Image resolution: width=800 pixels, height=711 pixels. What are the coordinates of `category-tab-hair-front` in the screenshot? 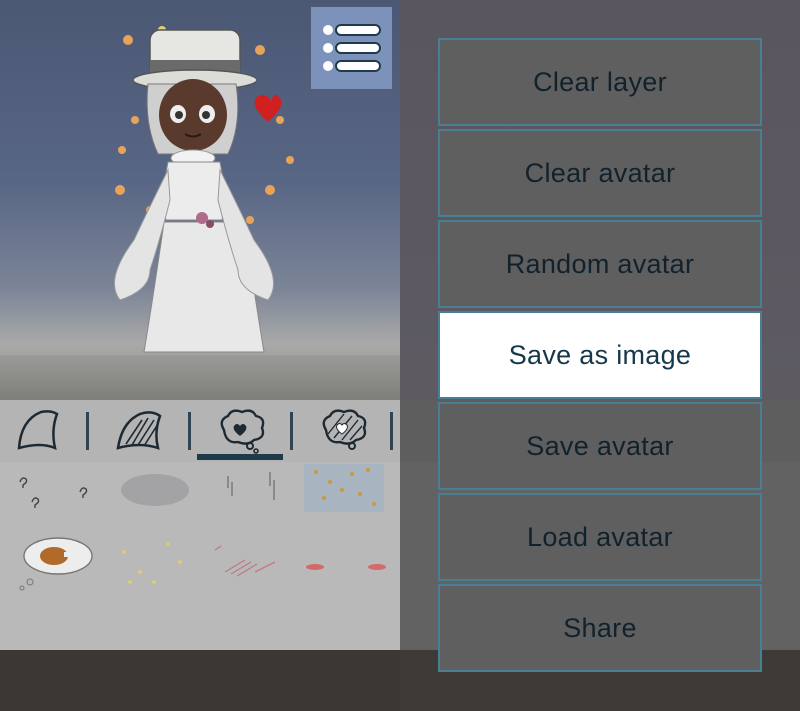 It's located at (36, 431).